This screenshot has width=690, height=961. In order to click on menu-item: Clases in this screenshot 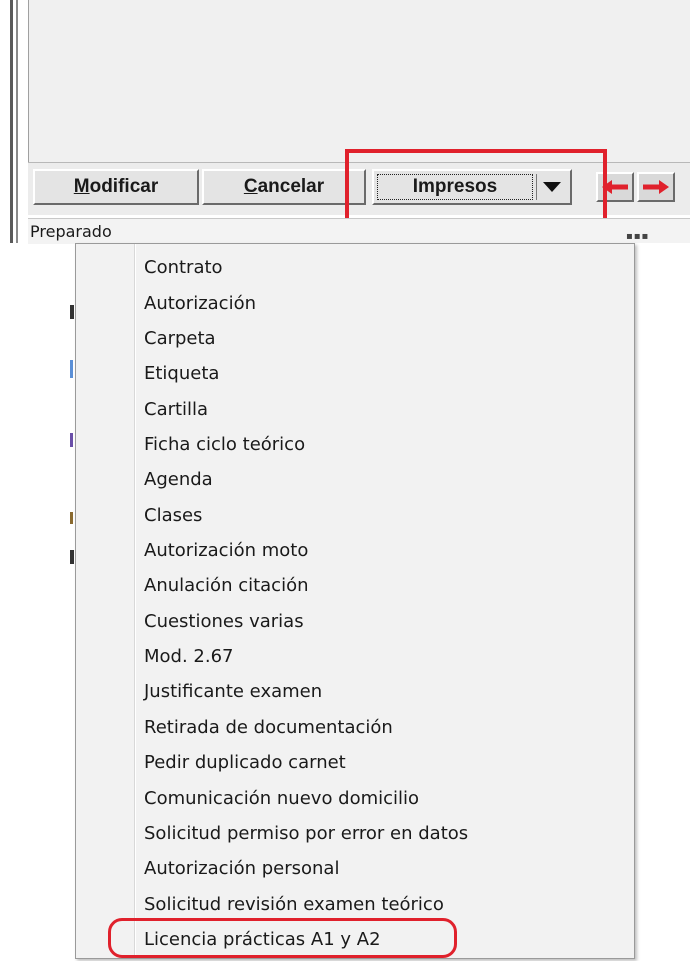, I will do `click(379, 515)`.